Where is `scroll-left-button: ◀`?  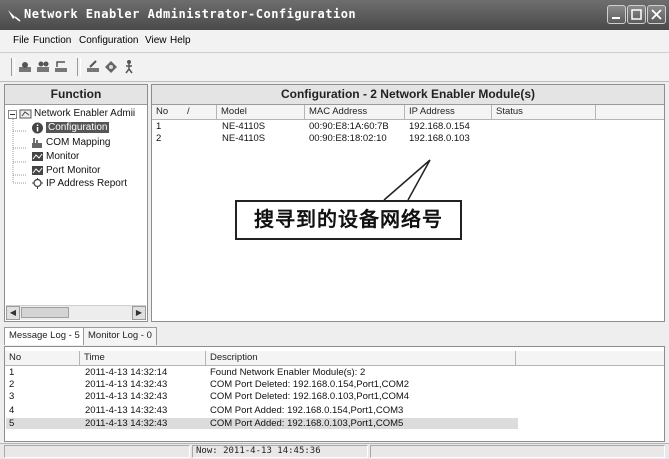 scroll-left-button: ◀ is located at coordinates (13, 313).